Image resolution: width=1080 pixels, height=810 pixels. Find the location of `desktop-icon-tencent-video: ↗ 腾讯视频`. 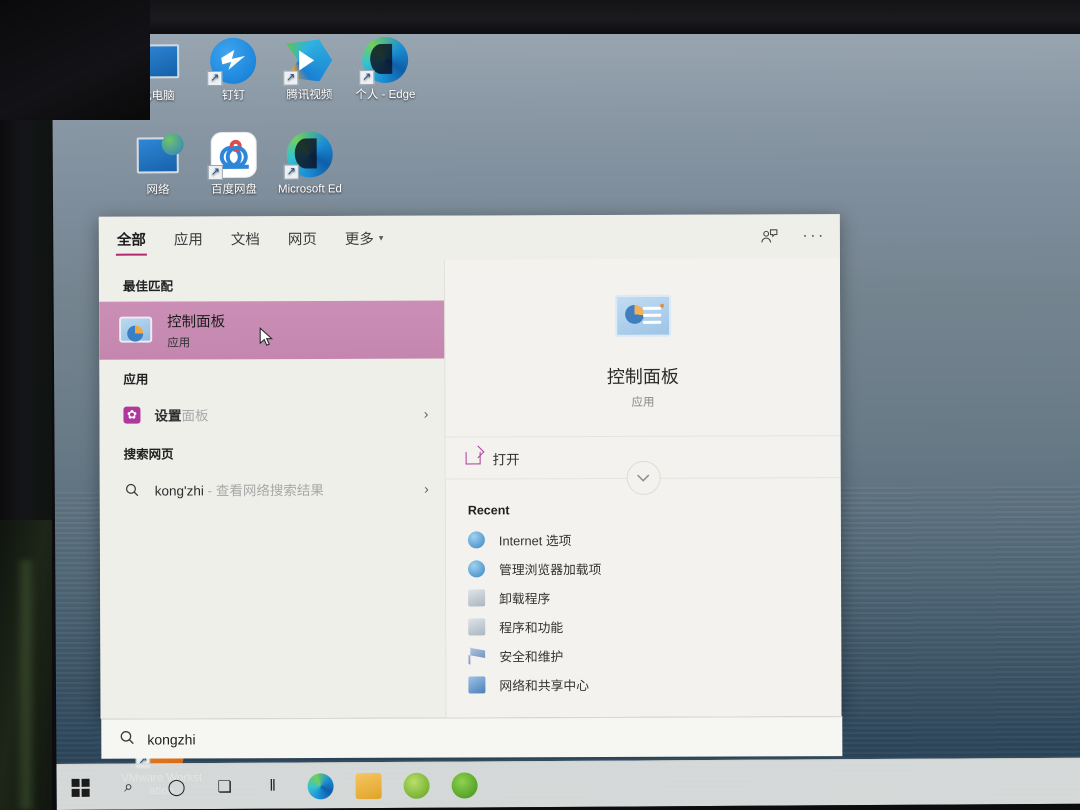

desktop-icon-tencent-video: ↗ 腾讯视频 is located at coordinates (309, 69).